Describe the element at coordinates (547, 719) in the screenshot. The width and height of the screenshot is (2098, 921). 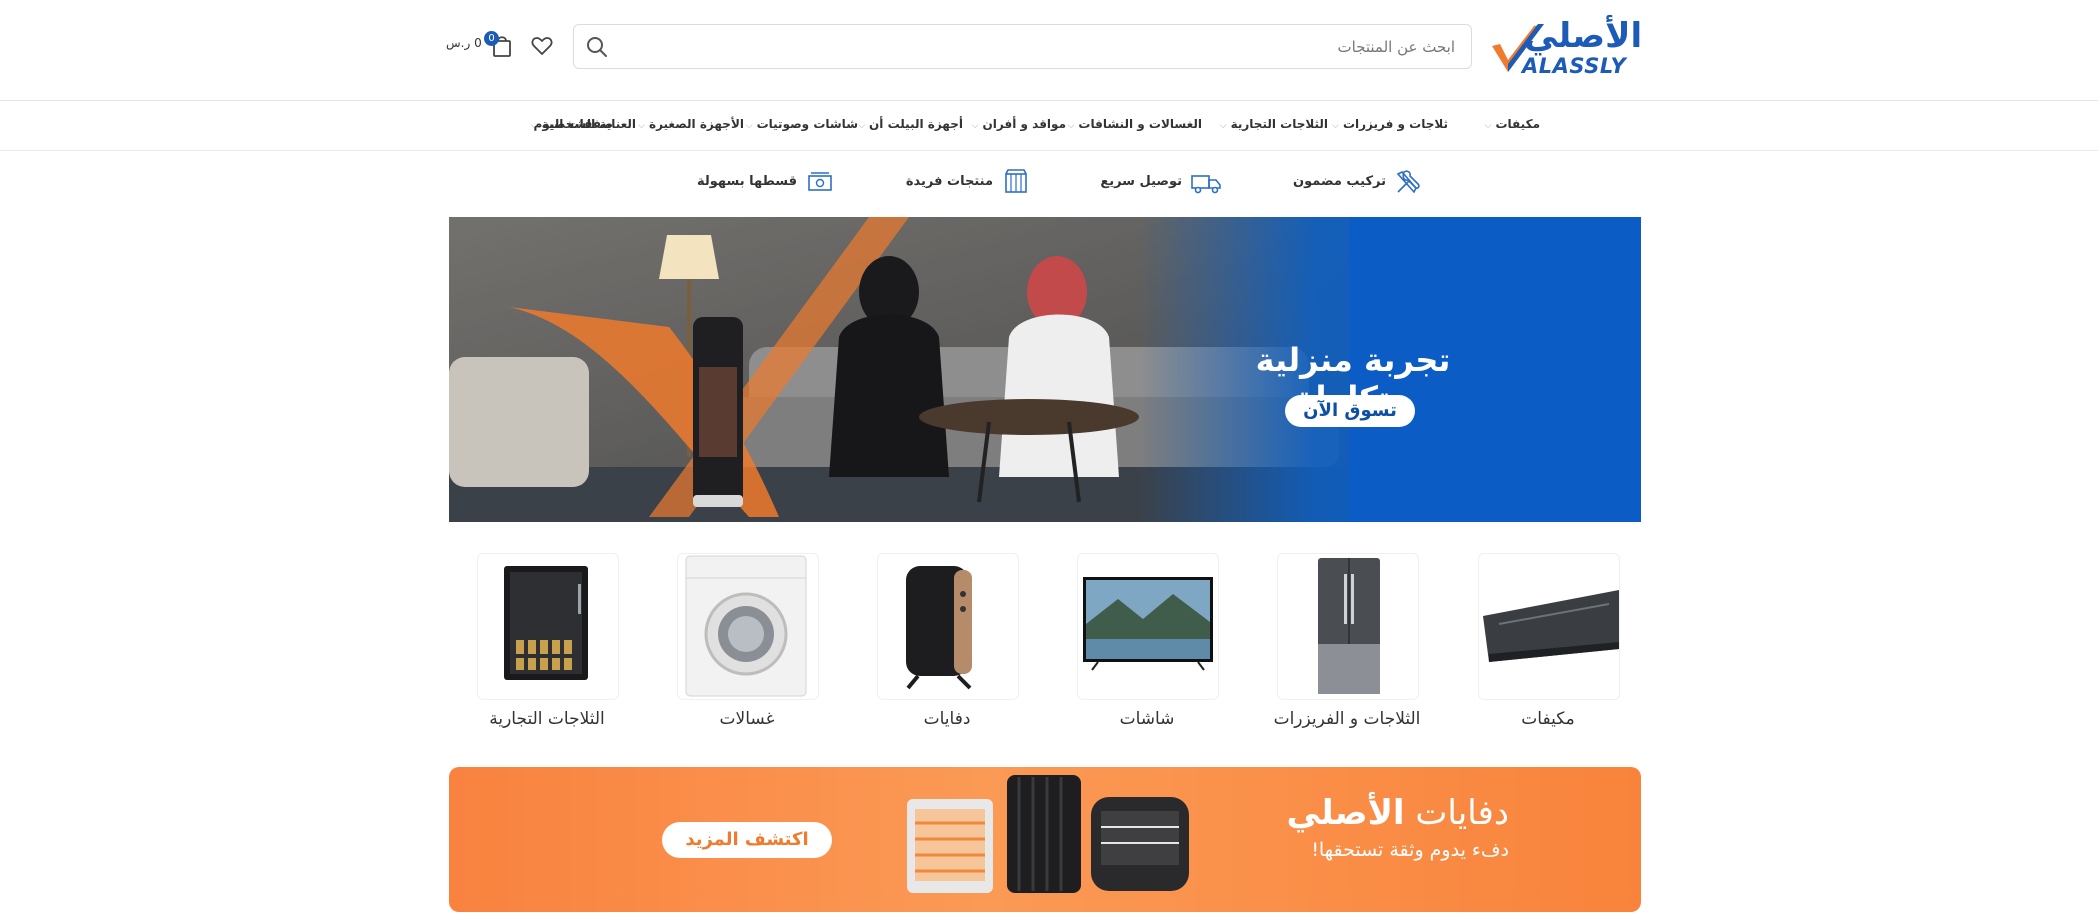
I see `category-label: الثلاجات التجارية` at that location.